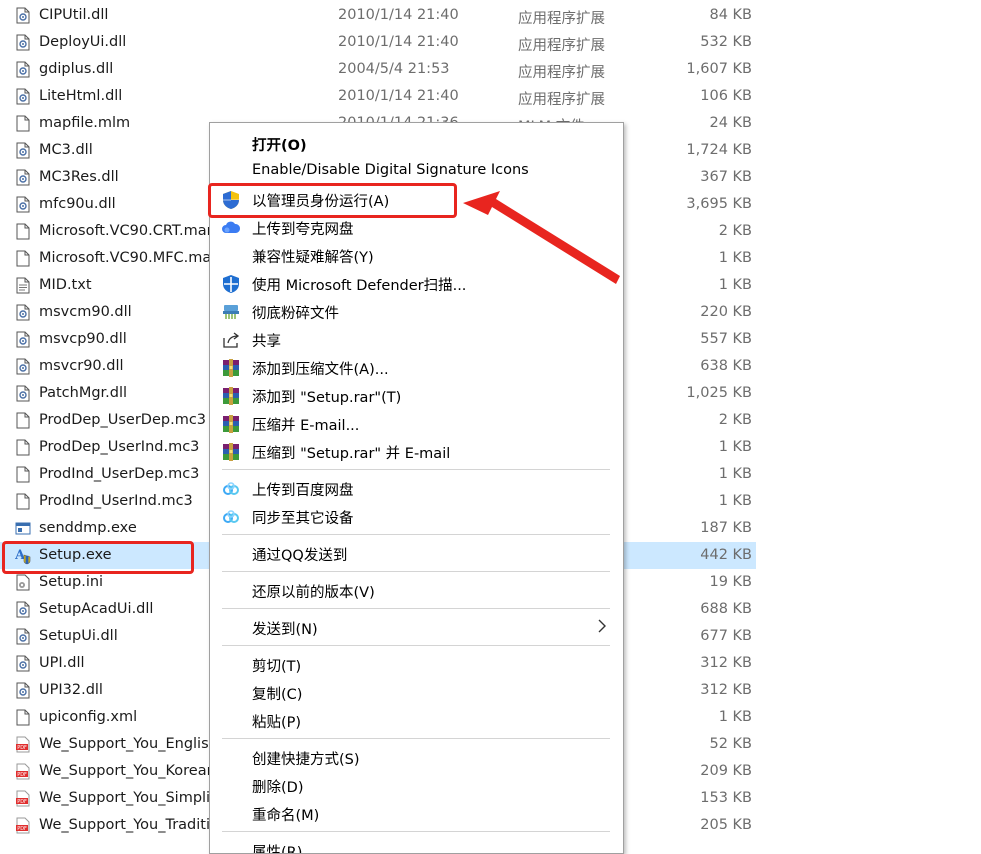 This screenshot has width=981, height=854. What do you see at coordinates (378, 42) in the screenshot?
I see `file-row: DeployUi.dll 2010/1/14 21:40 应用程序扩展 532 KB` at bounding box center [378, 42].